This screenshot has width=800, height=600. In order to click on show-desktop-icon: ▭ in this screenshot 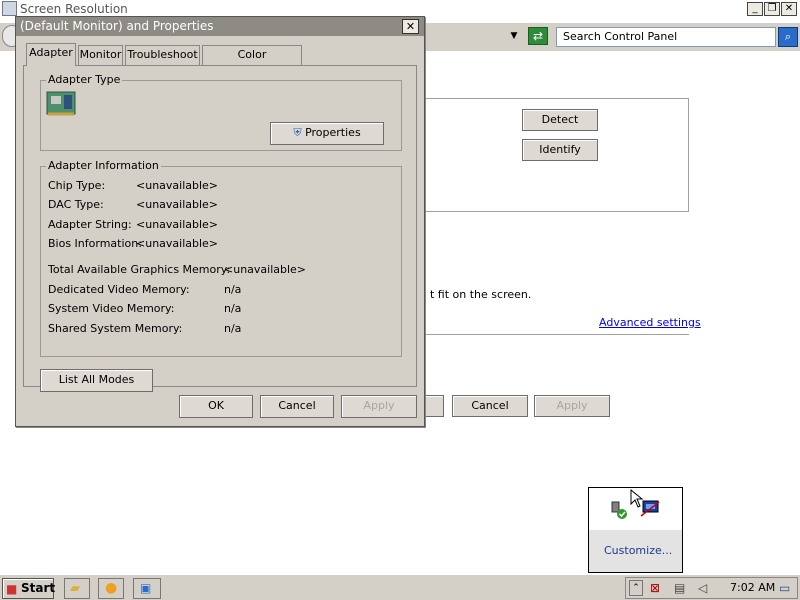, I will do `click(784, 588)`.